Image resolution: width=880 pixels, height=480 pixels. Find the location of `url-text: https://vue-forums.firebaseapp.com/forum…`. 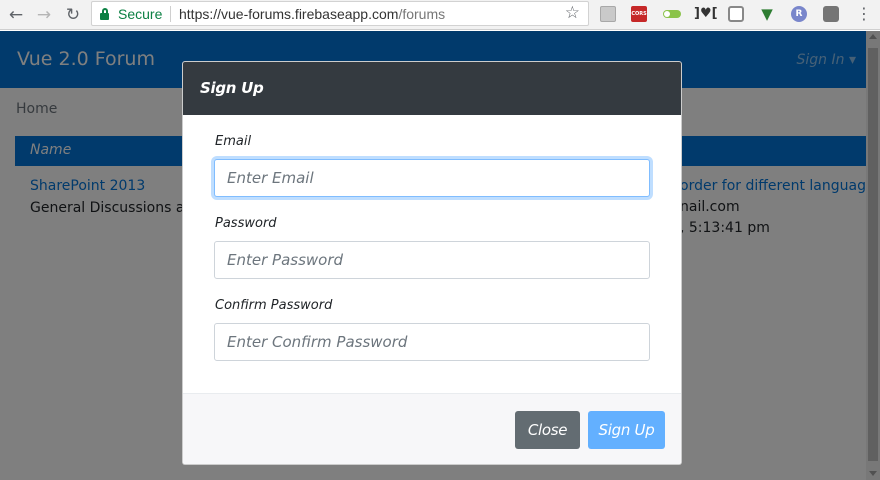

url-text: https://vue-forums.firebaseapp.com/forum… is located at coordinates (312, 14).